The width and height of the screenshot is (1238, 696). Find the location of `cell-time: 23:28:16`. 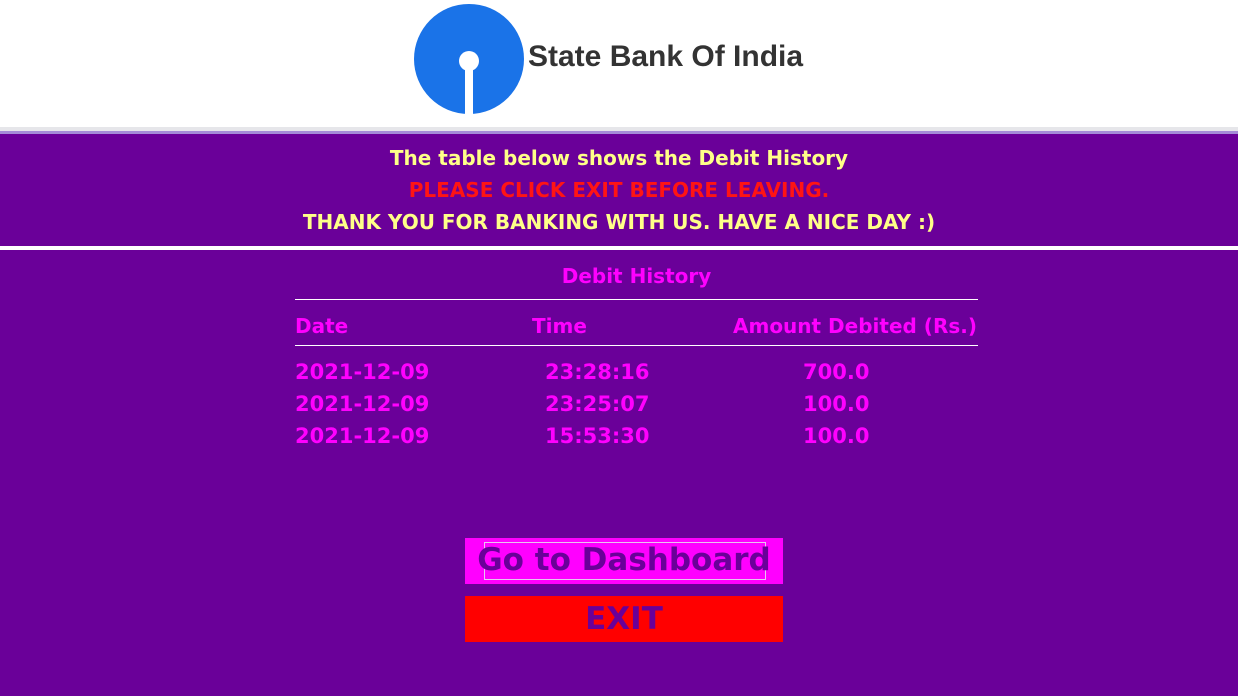

cell-time: 23:28:16 is located at coordinates (597, 372).